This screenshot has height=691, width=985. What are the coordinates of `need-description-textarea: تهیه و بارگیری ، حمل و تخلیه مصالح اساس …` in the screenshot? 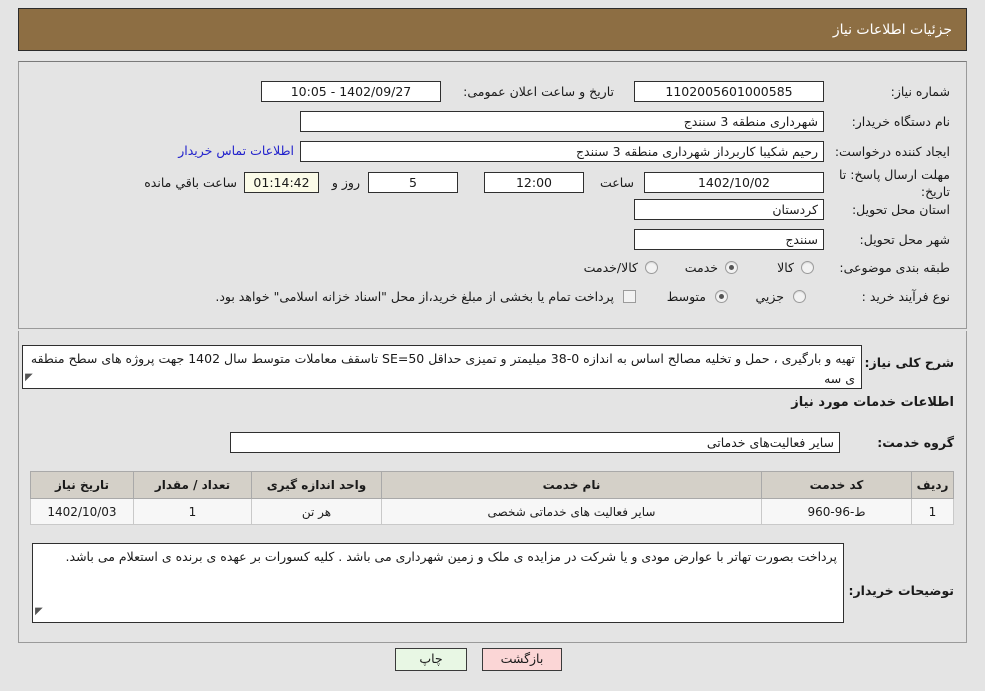 It's located at (442, 367).